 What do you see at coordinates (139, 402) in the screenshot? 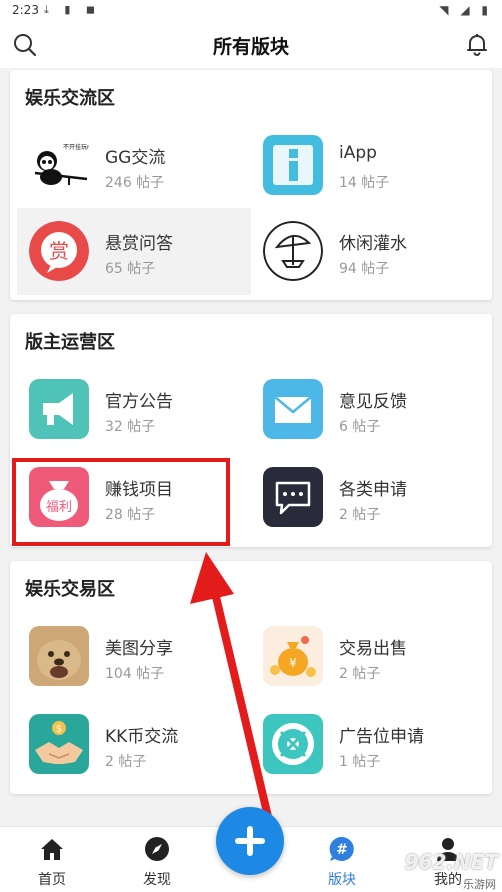
I see `forum-name: 官方公告` at bounding box center [139, 402].